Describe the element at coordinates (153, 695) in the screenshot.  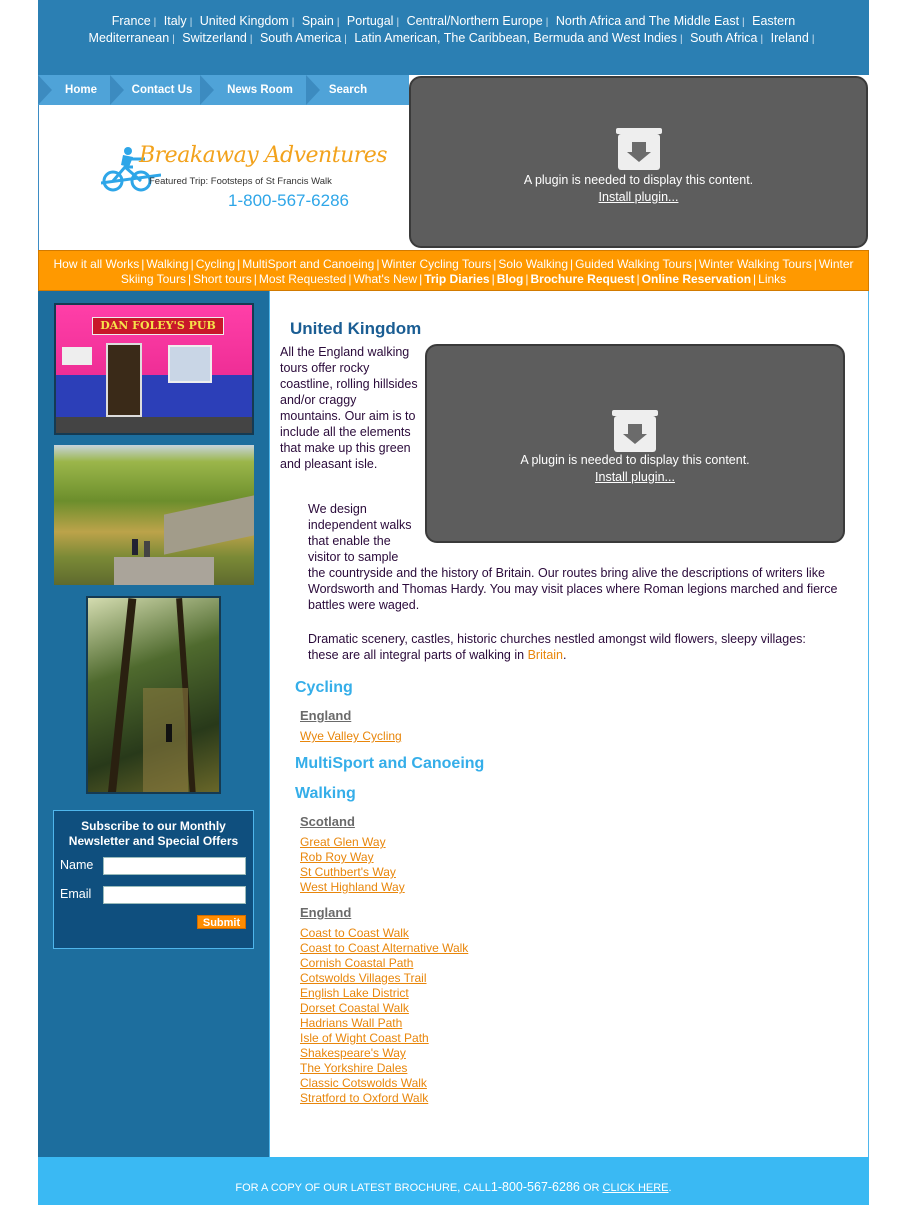
I see `woodland-path-photo` at that location.